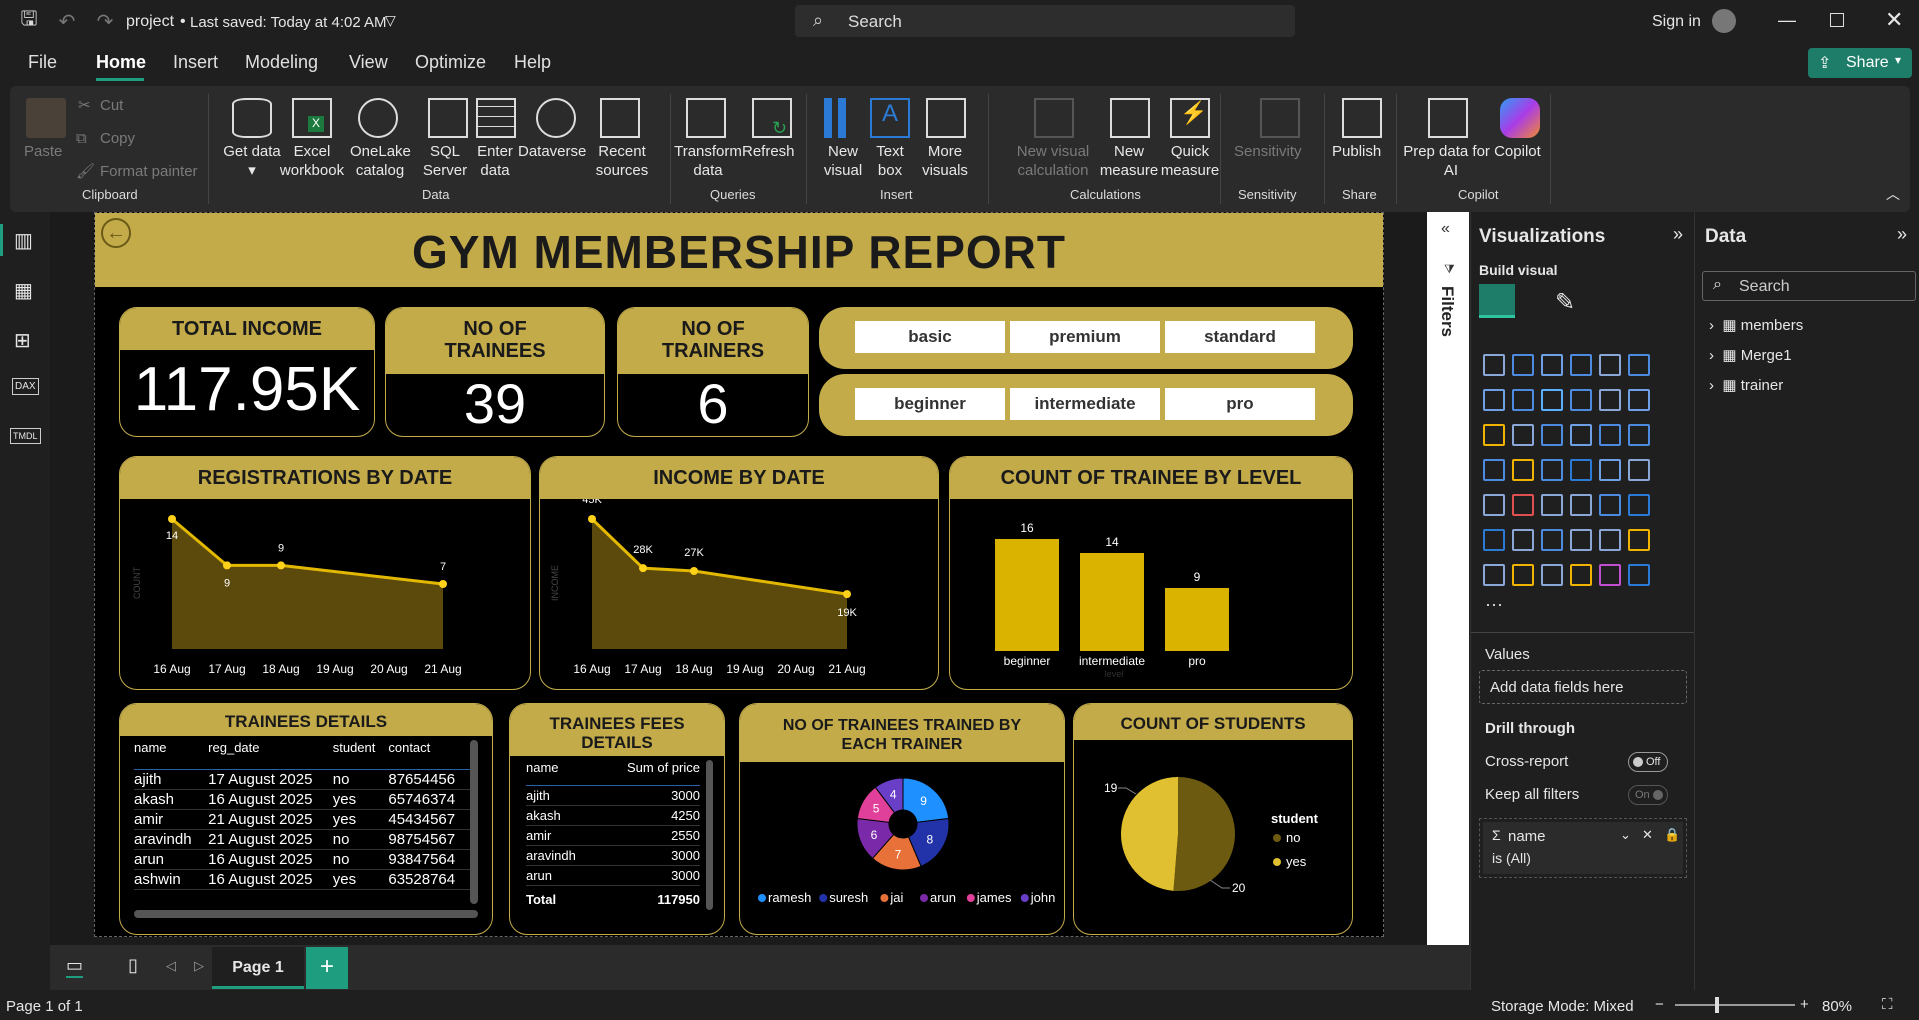  Describe the element at coordinates (1268, 151) in the screenshot. I see `sensitivity-button: Sensitivity` at that location.